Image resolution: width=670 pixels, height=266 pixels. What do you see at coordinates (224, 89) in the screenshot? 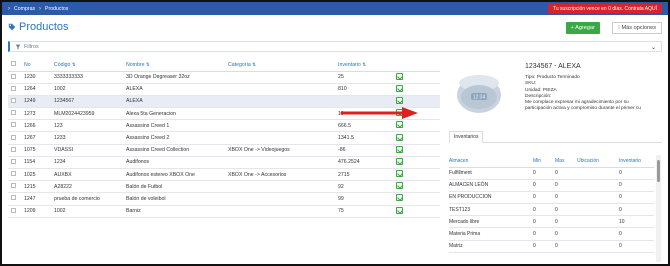
I see `table-row: 1264 1002 ALEXA 810` at bounding box center [224, 89].